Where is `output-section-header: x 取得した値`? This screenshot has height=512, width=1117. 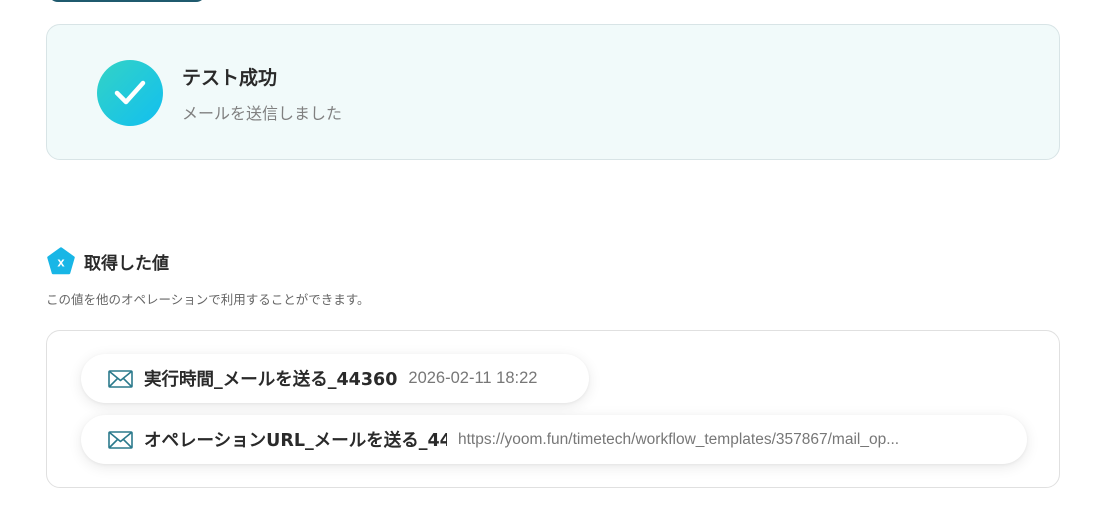
output-section-header: x 取得した値 is located at coordinates (107, 261).